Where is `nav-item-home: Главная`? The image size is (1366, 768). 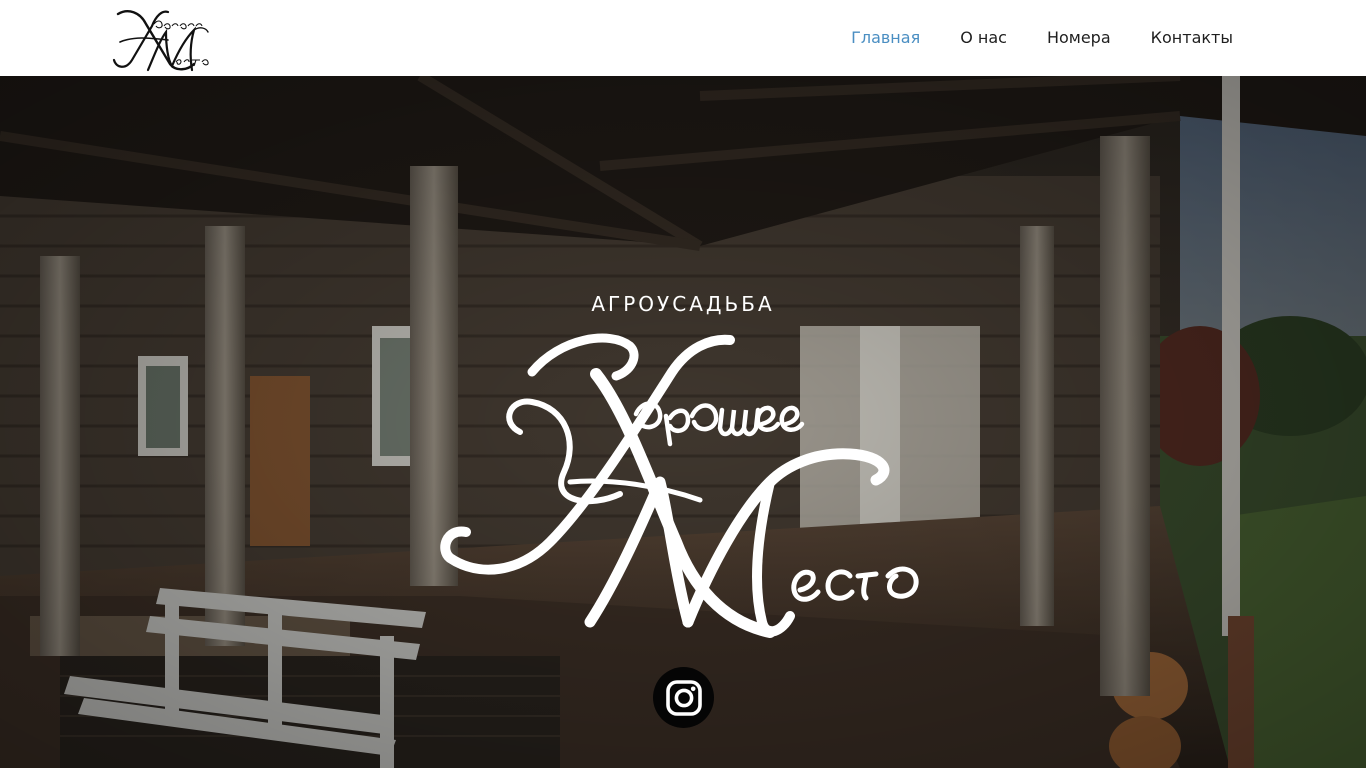 nav-item-home: Главная is located at coordinates (885, 38).